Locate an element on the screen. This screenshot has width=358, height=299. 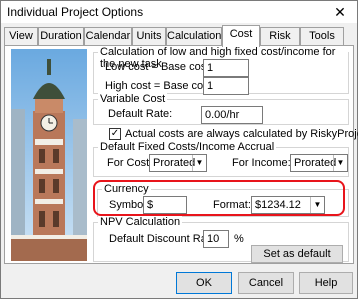
currency-title: Currency is located at coordinates (126, 189).